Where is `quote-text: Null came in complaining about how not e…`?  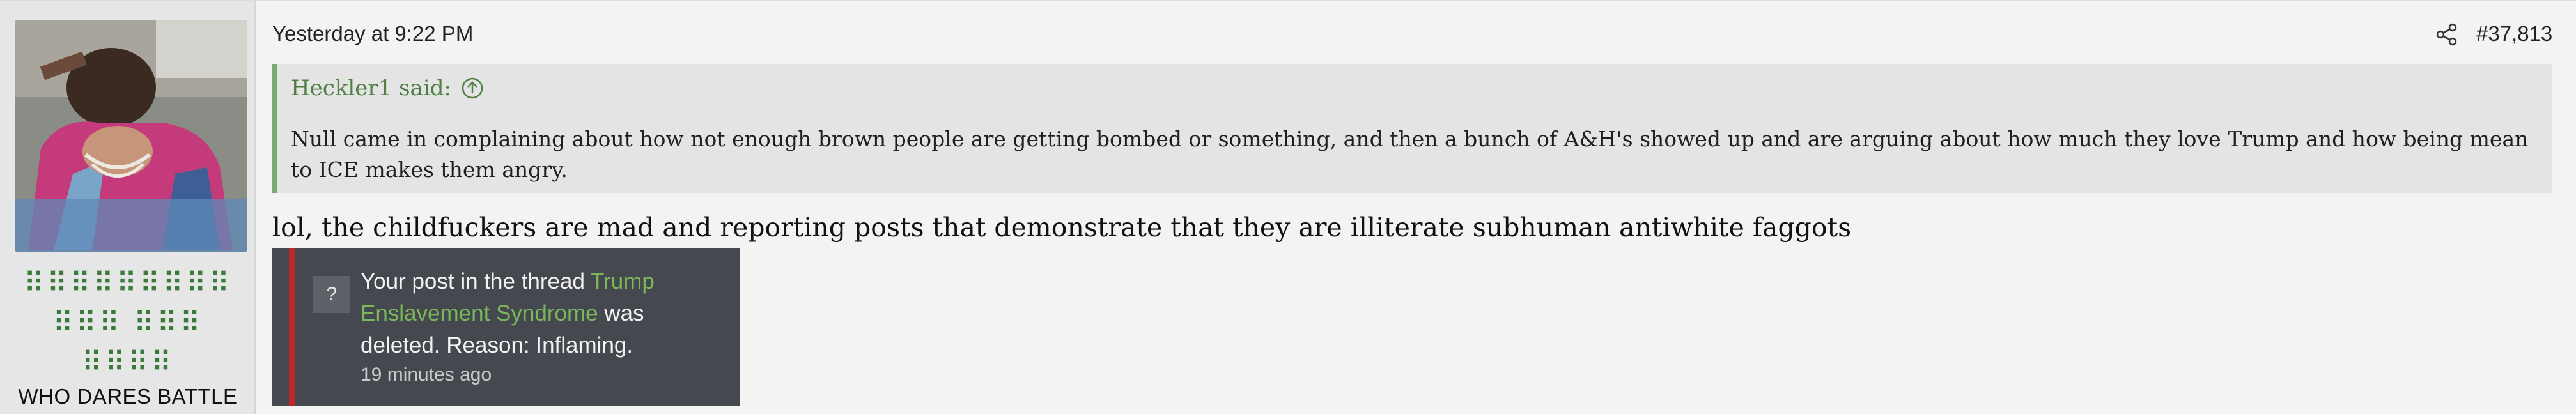
quote-text: Null came in complaining about how not e… is located at coordinates (1410, 154).